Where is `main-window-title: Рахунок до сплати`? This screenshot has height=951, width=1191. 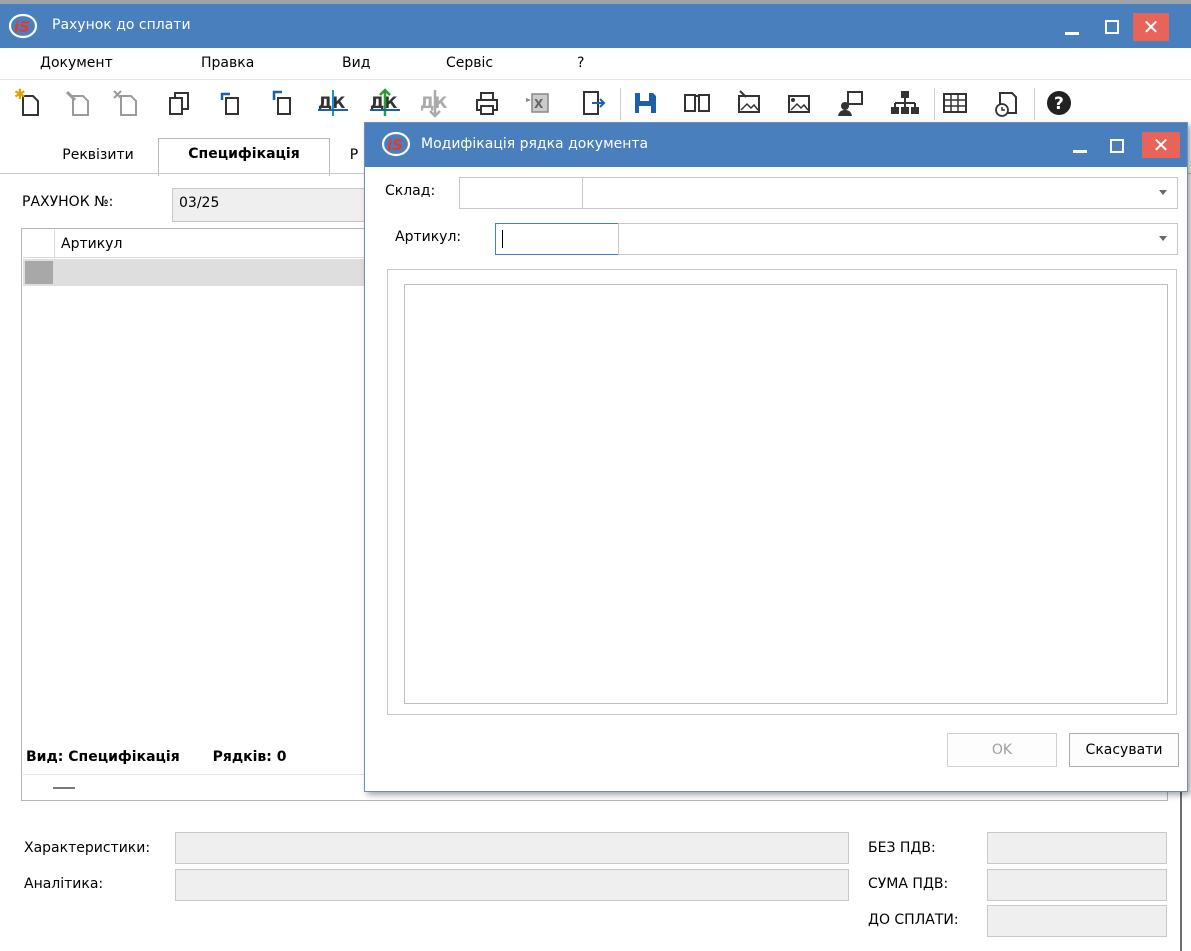 main-window-title: Рахунок до сплати is located at coordinates (121, 25).